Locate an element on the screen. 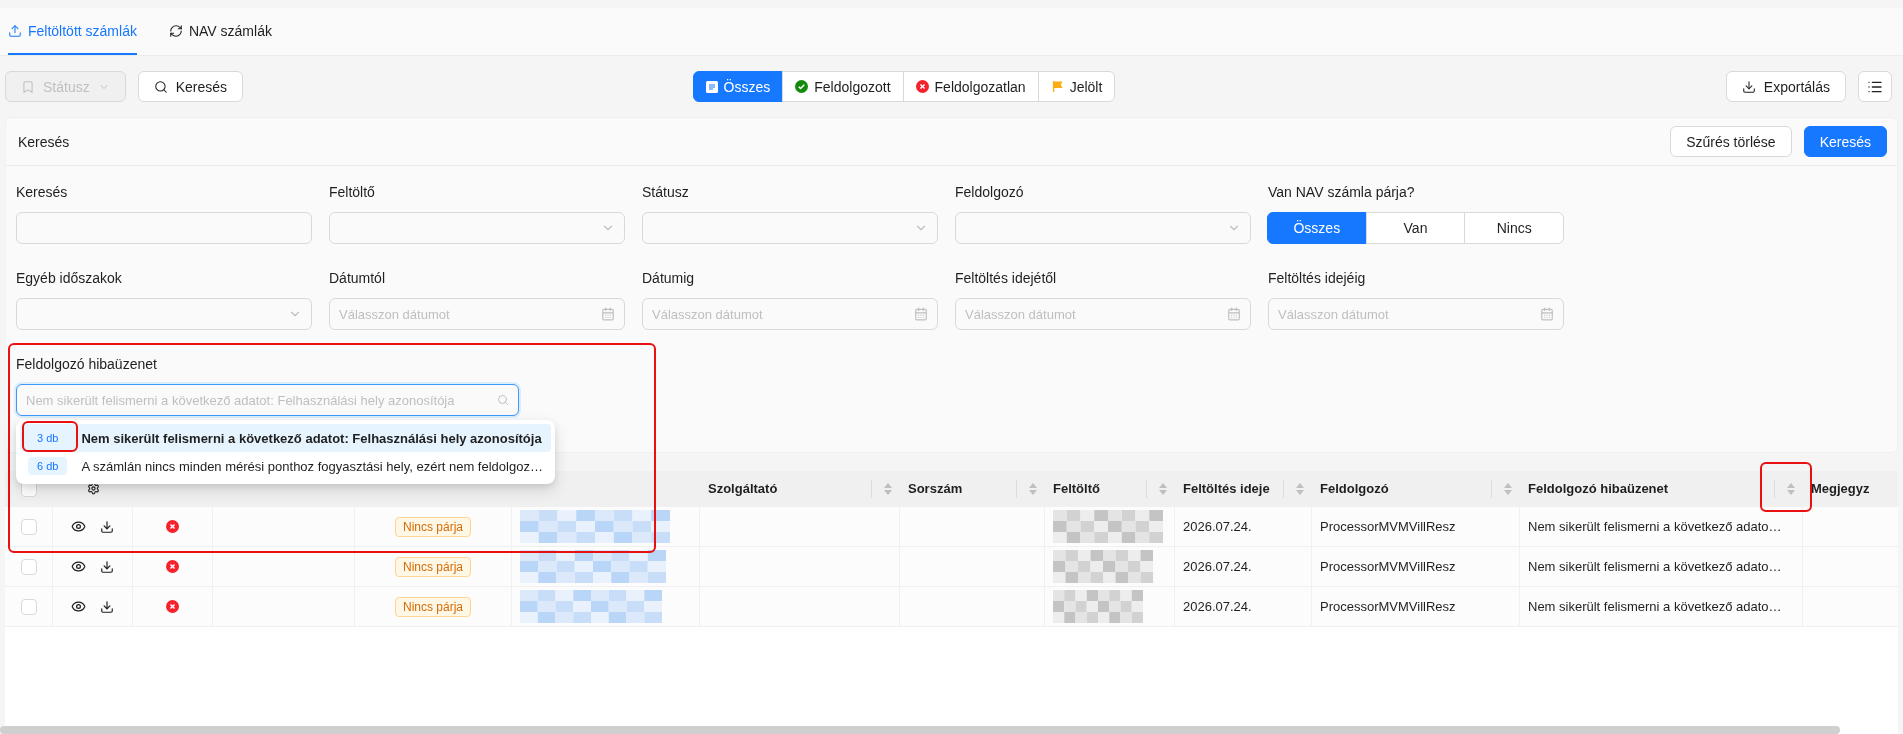 Image resolution: width=1903 pixels, height=734 pixels. field-label: Egyéb időszakok is located at coordinates (69, 278).